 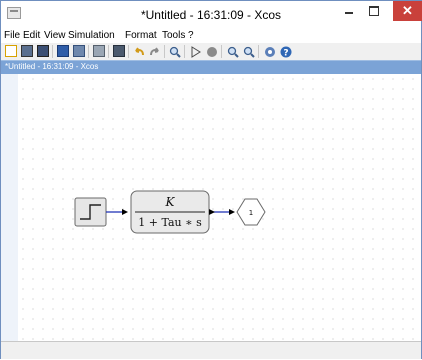 I want to click on tf-numerator: K, so click(x=170, y=202).